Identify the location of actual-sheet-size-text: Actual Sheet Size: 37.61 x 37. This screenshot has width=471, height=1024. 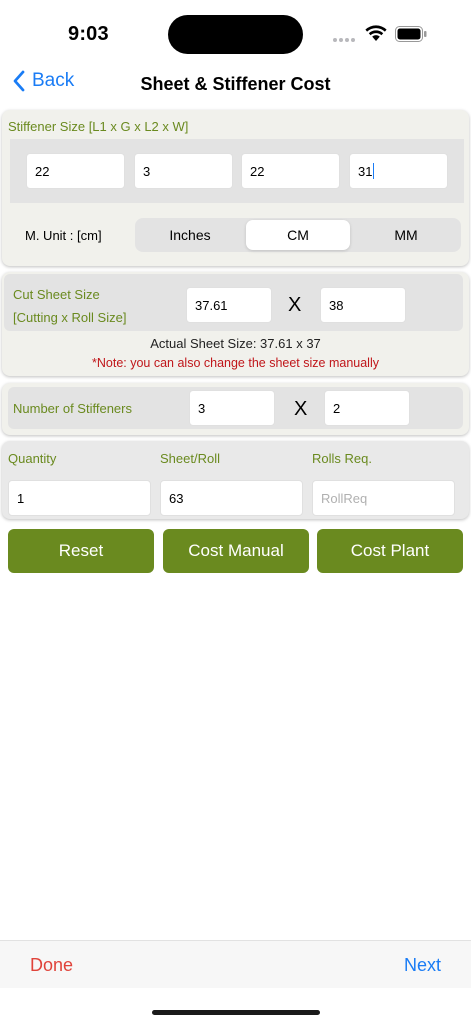
(235, 343).